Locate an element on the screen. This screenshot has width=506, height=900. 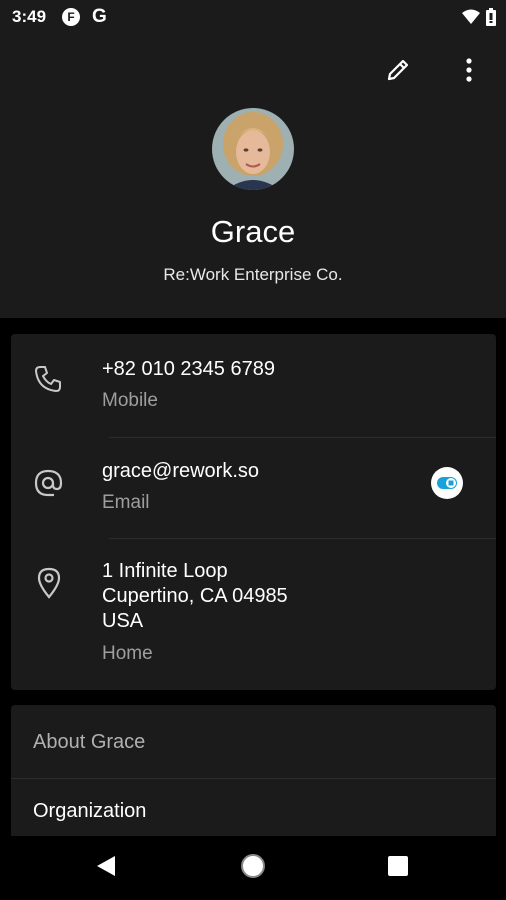
email-row: grace@rework.so Email is located at coordinates (253, 488).